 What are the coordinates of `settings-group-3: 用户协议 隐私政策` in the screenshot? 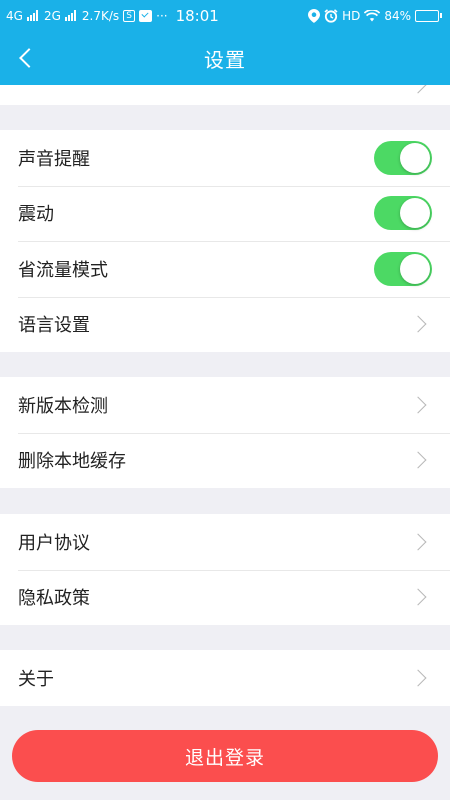 It's located at (225, 569).